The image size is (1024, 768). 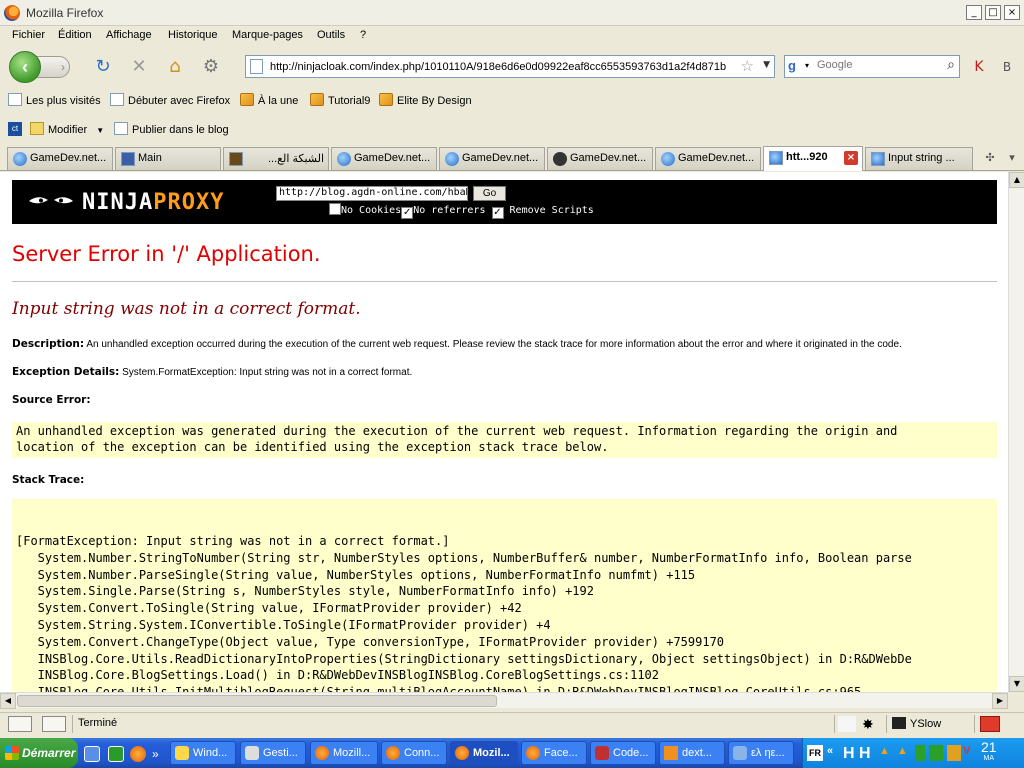 What do you see at coordinates (747, 66) in the screenshot?
I see `bookmark-star-icon: ☆` at bounding box center [747, 66].